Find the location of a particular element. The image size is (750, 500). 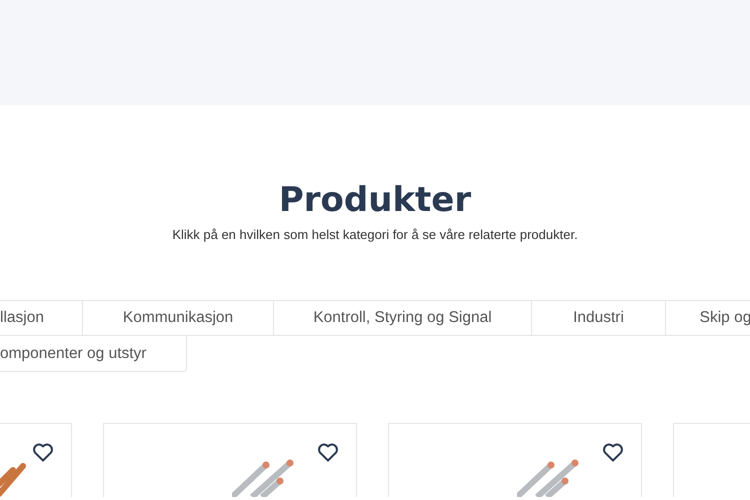

page-title: Produkter is located at coordinates (375, 200).